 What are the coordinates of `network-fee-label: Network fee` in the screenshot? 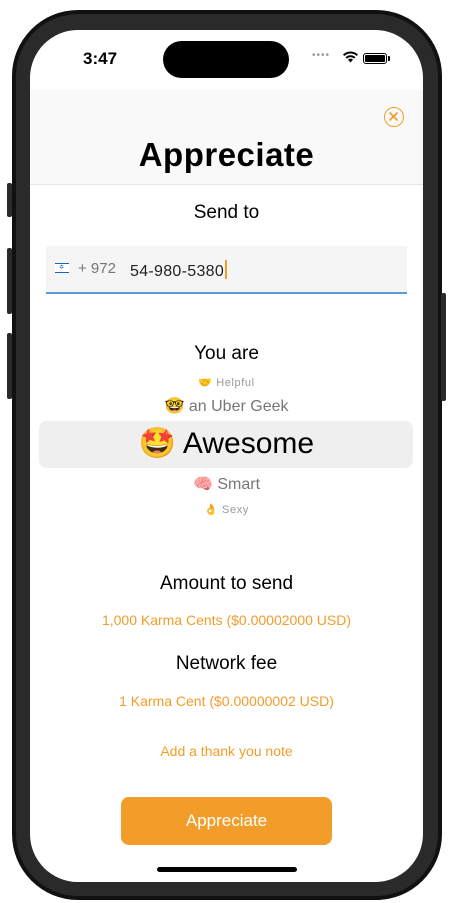 It's located at (226, 663).